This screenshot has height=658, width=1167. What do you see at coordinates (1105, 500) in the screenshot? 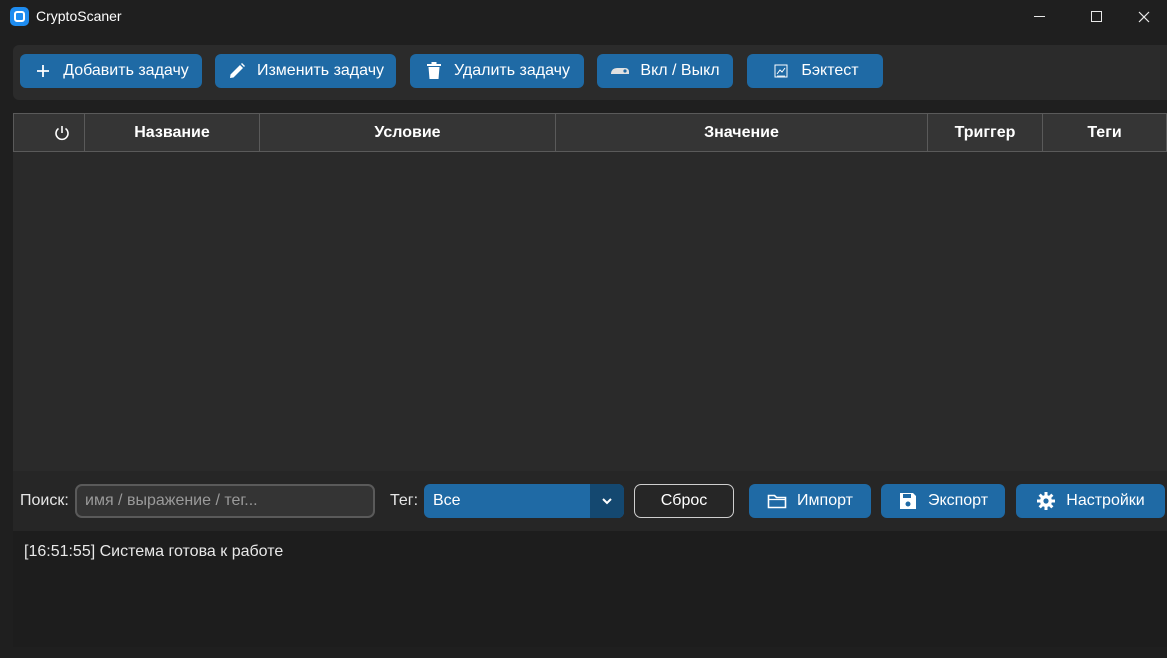
I see `settings-label: Настройки` at bounding box center [1105, 500].